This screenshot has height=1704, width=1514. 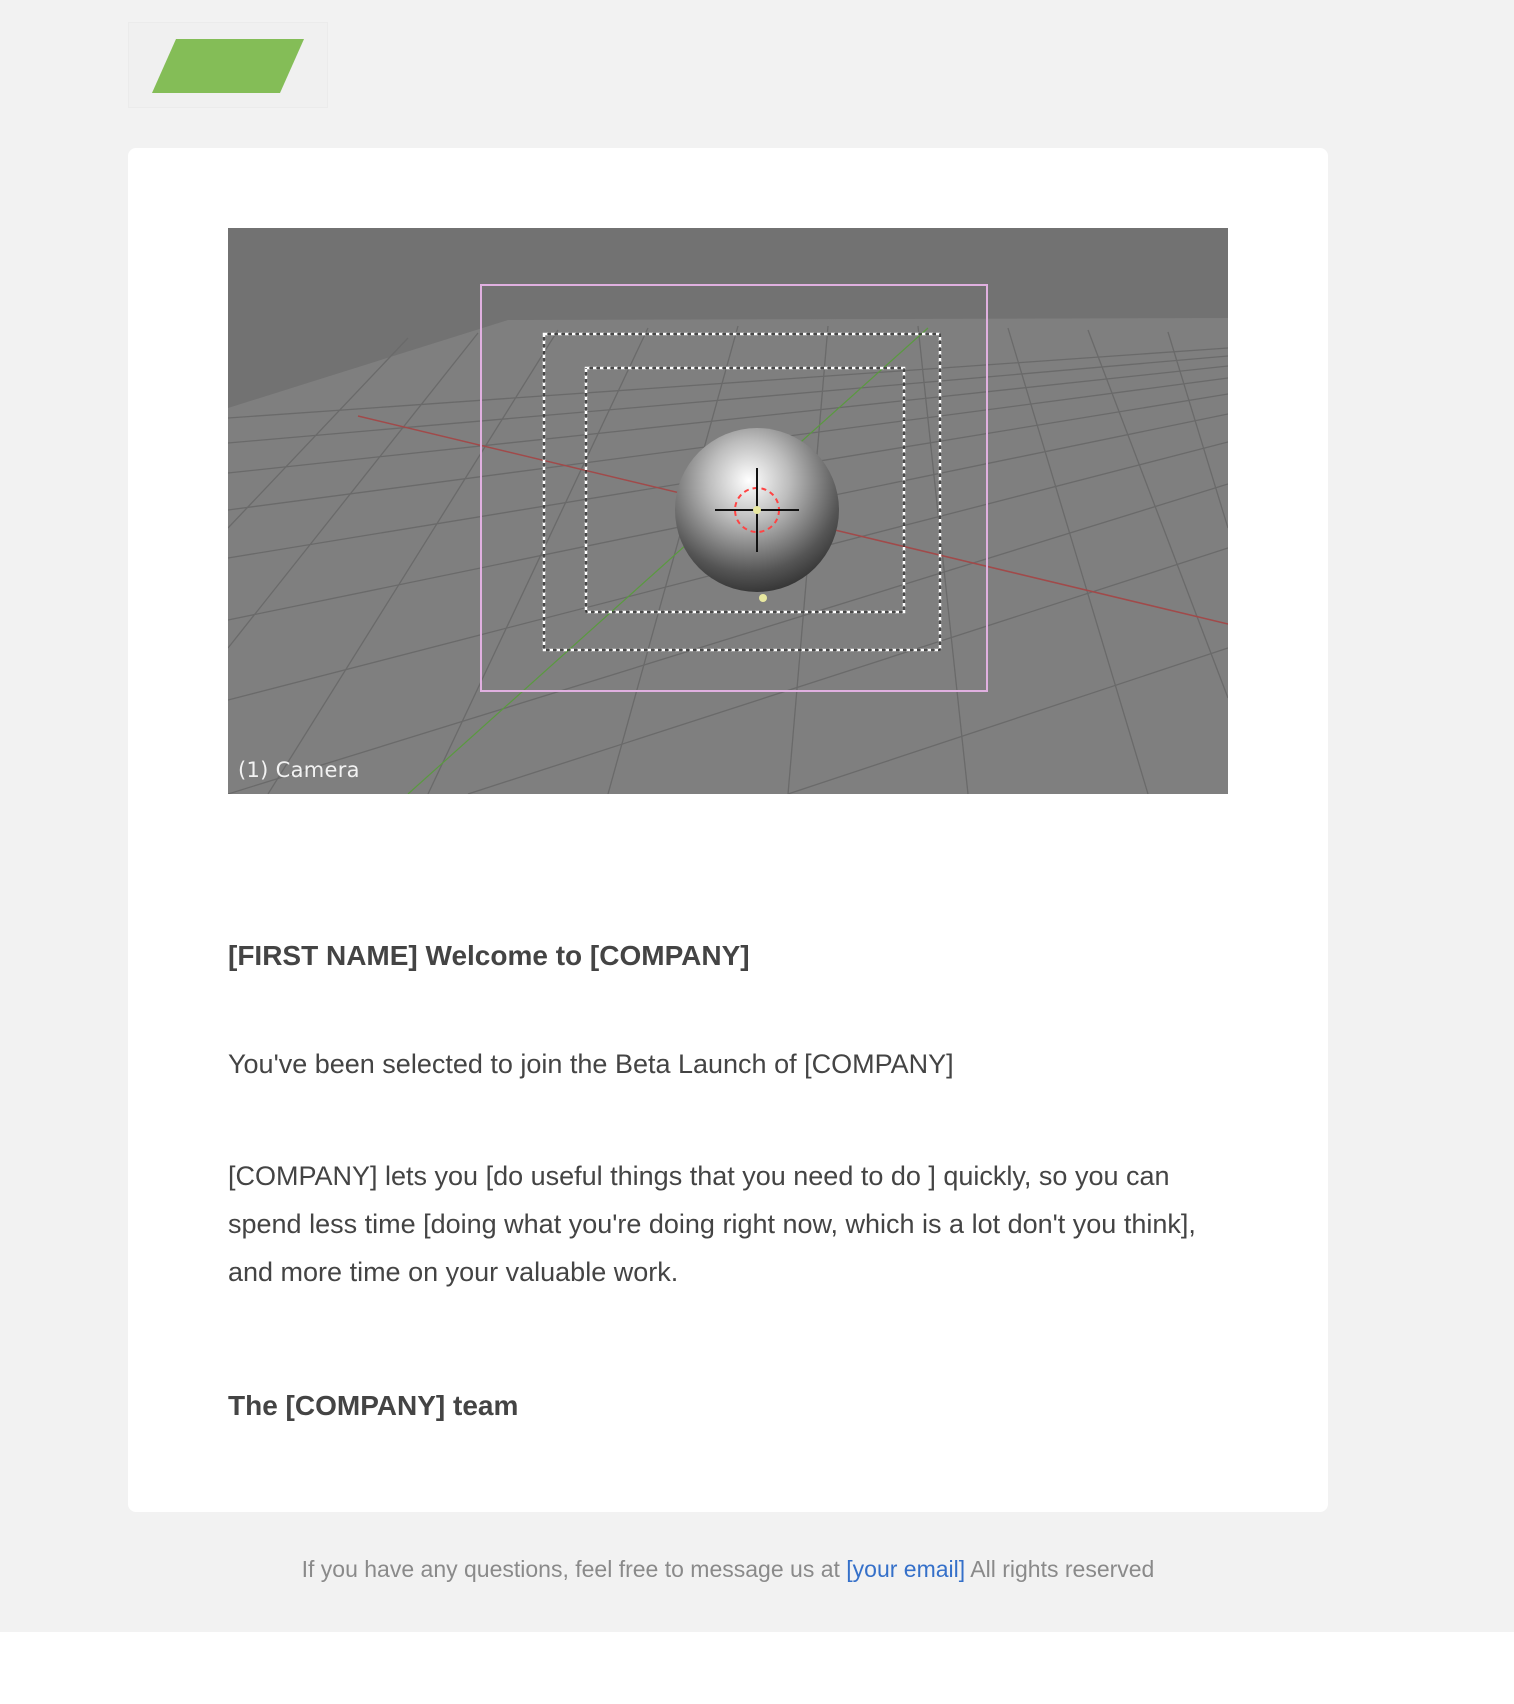 What do you see at coordinates (905, 1569) in the screenshot?
I see `email-link: [your email]` at bounding box center [905, 1569].